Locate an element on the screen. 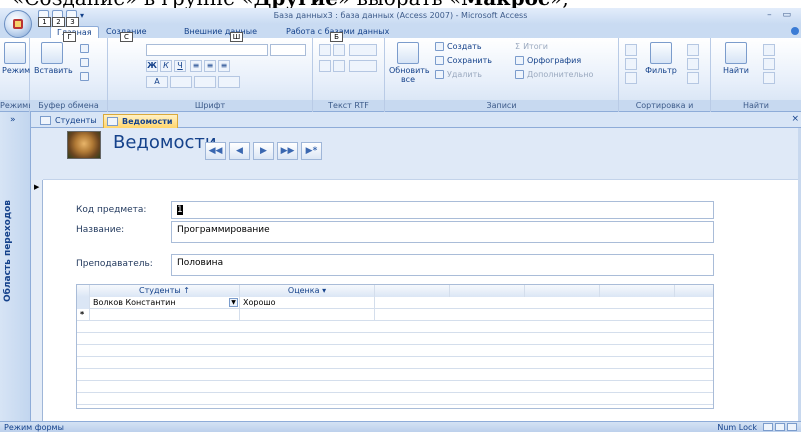  student-cell: Волков Константин ▼ is located at coordinates (165, 303).